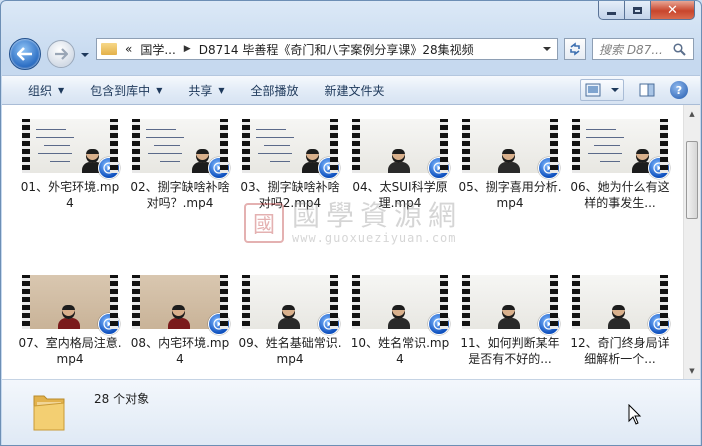 The image size is (702, 446). I want to click on include-in-library-menu: 包含到库中 ▼, so click(126, 90).